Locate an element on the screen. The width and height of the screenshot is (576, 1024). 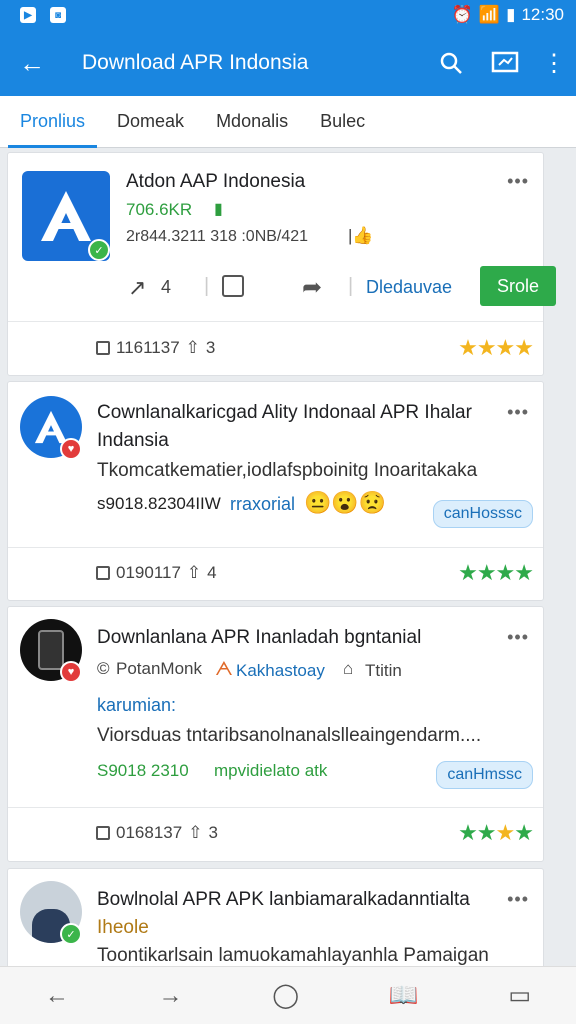
nav-home-icon: ◯ is located at coordinates (285, 995).